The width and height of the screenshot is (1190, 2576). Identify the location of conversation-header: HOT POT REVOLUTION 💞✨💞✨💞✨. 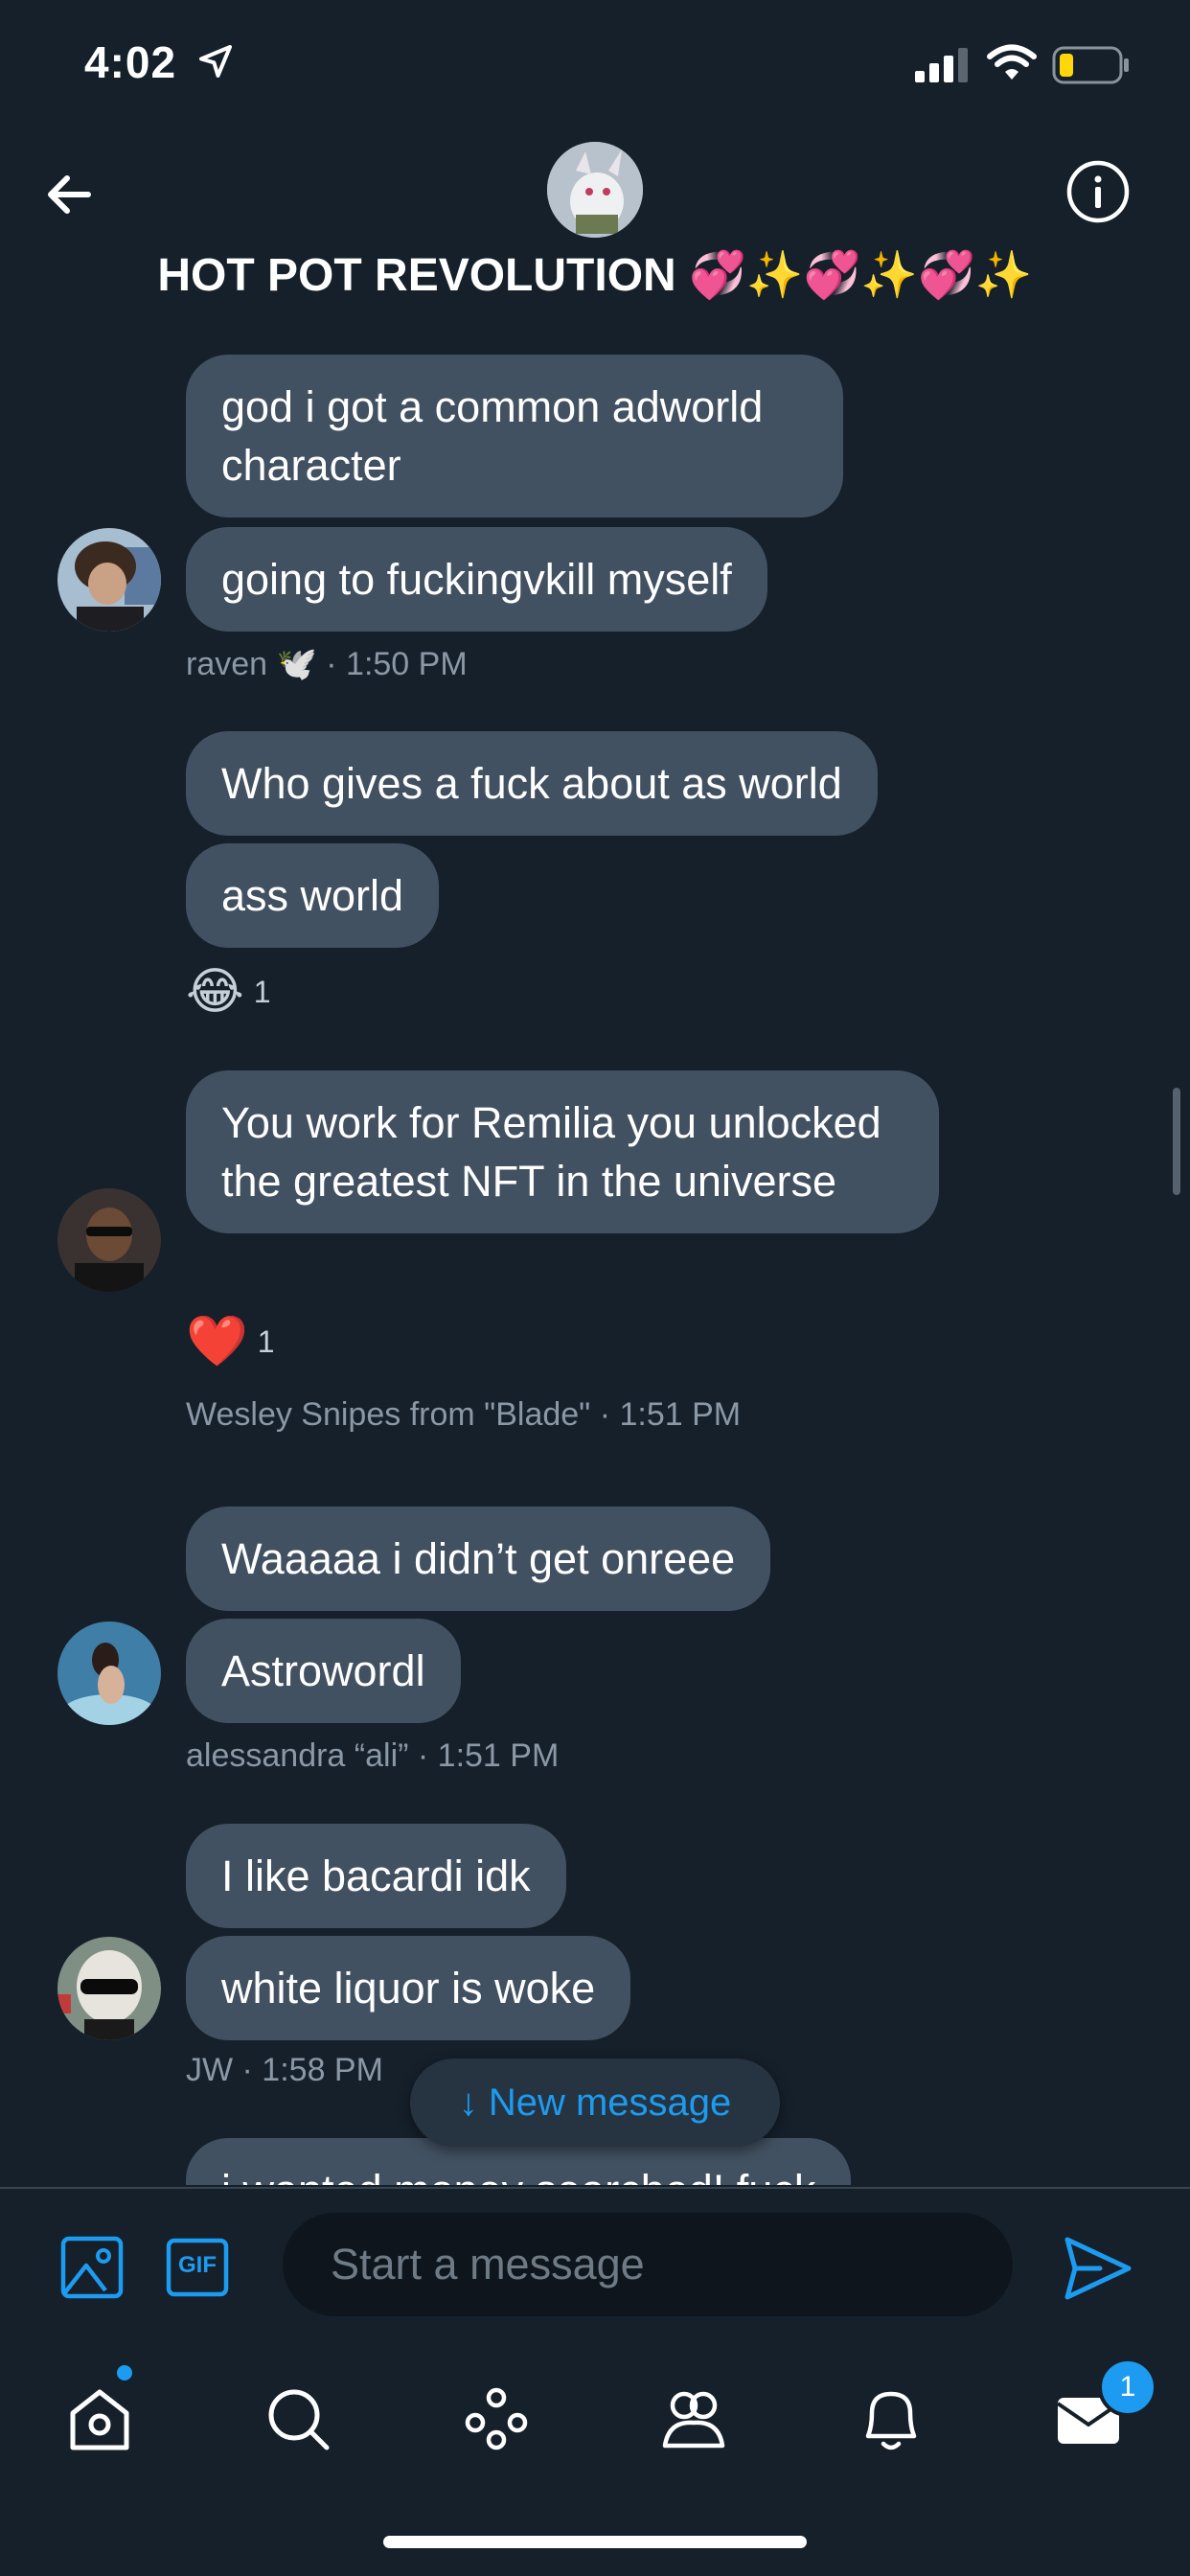
(595, 230).